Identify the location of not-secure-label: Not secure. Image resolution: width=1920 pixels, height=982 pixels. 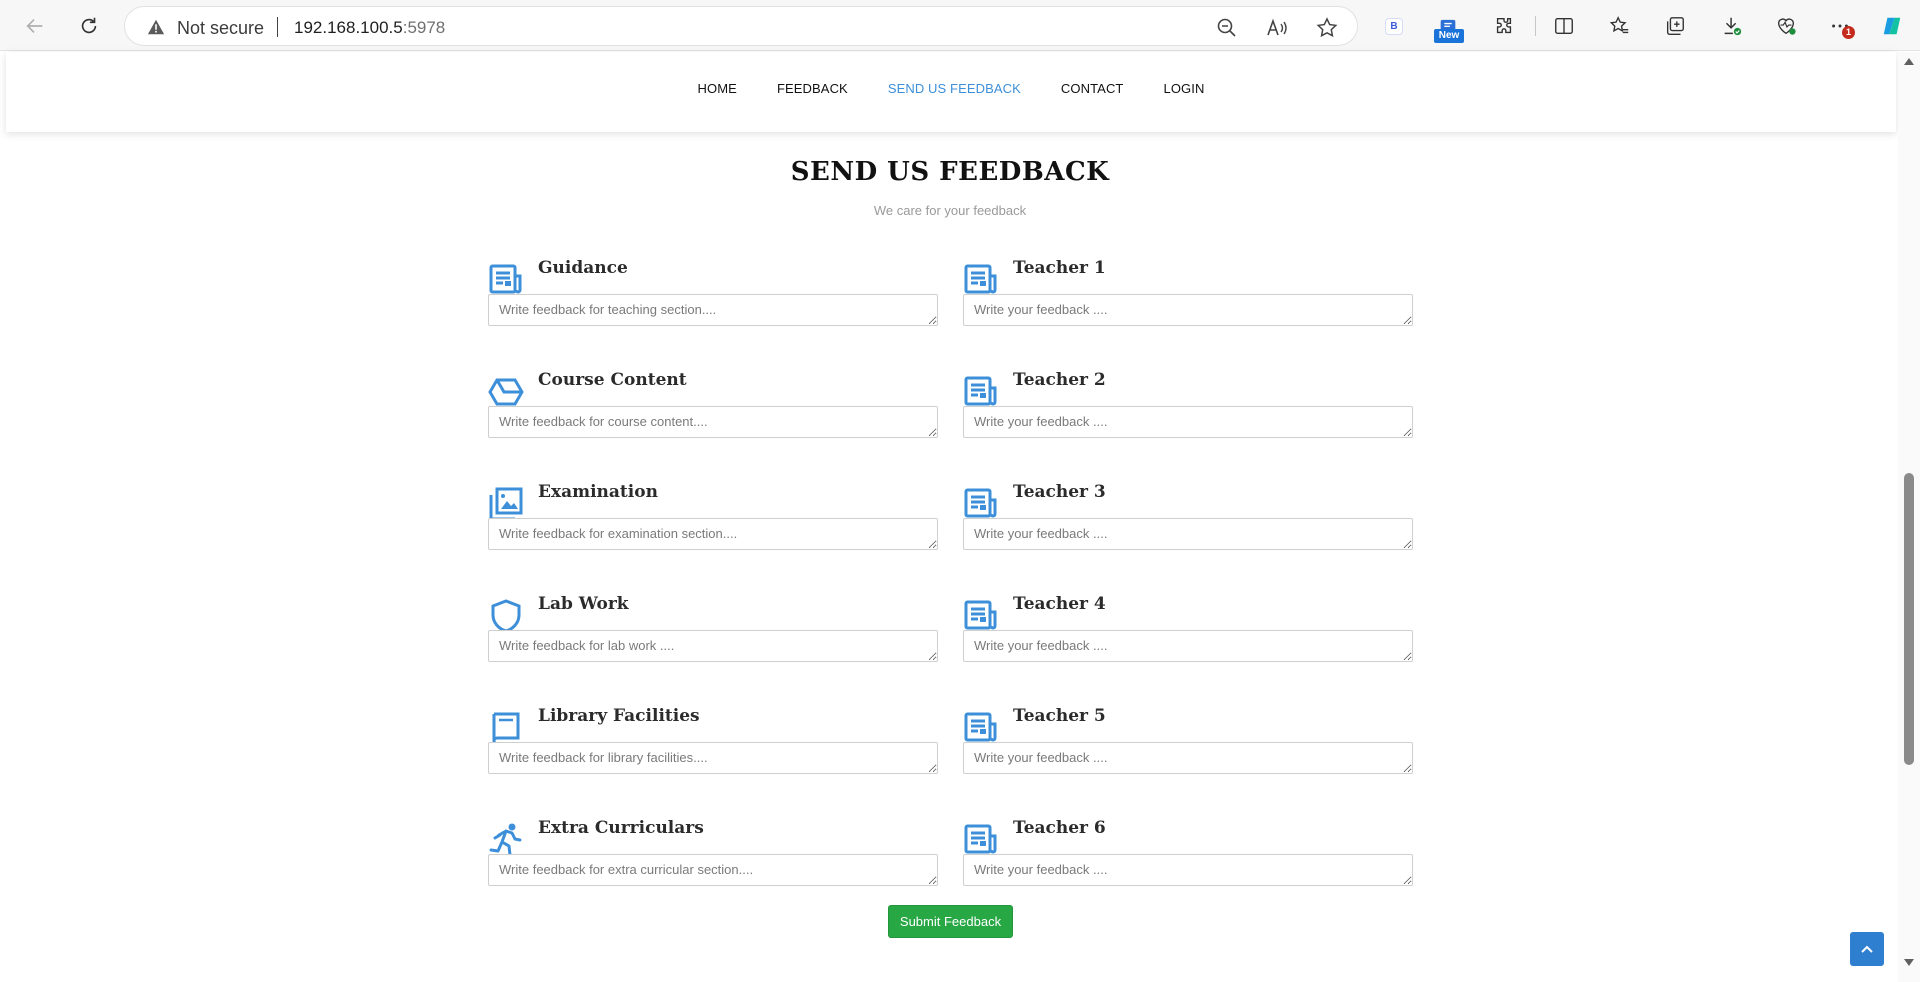
(220, 28).